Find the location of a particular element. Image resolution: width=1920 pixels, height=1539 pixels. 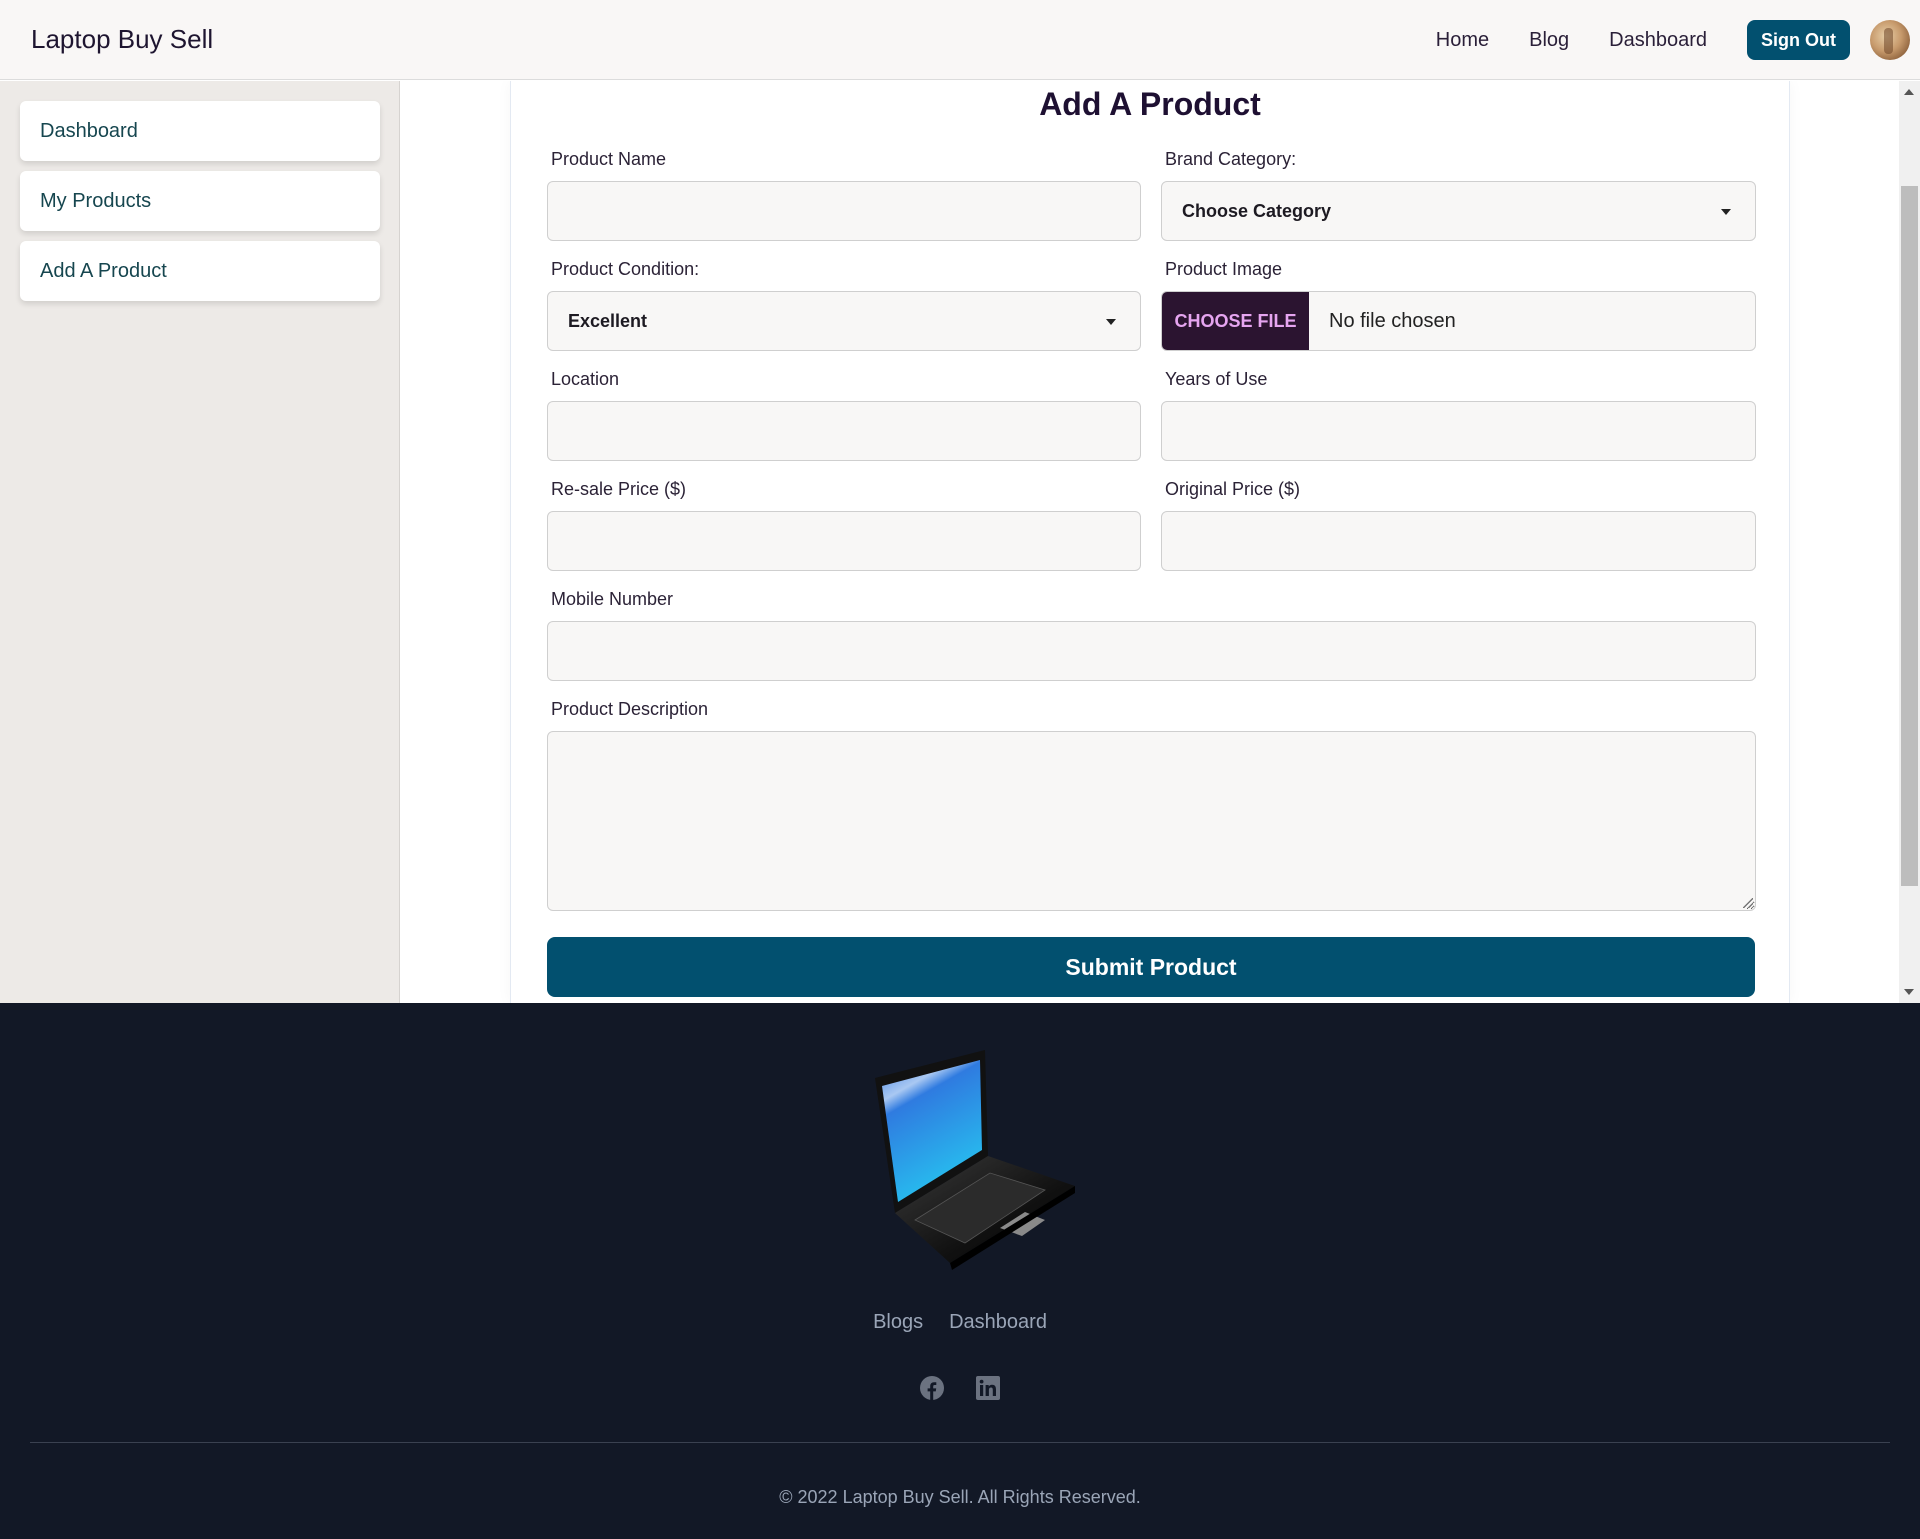

choose-file-button: CHOOSE FILE is located at coordinates (1235, 321).